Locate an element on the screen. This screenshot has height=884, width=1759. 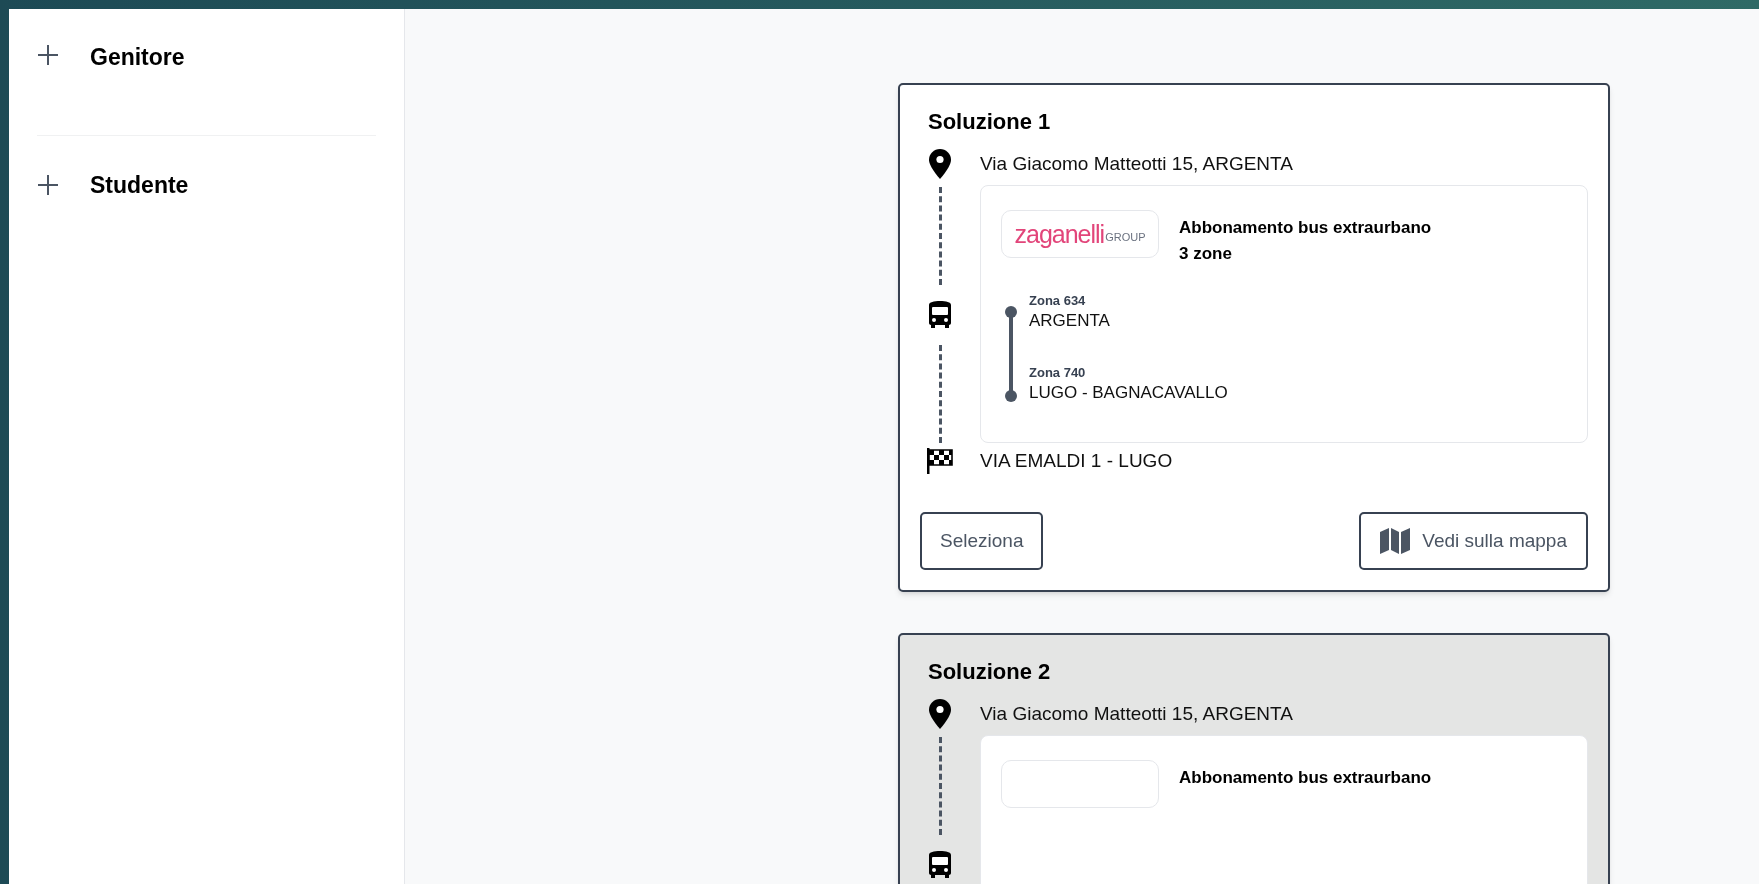
select-button: Seleziona is located at coordinates (982, 541).